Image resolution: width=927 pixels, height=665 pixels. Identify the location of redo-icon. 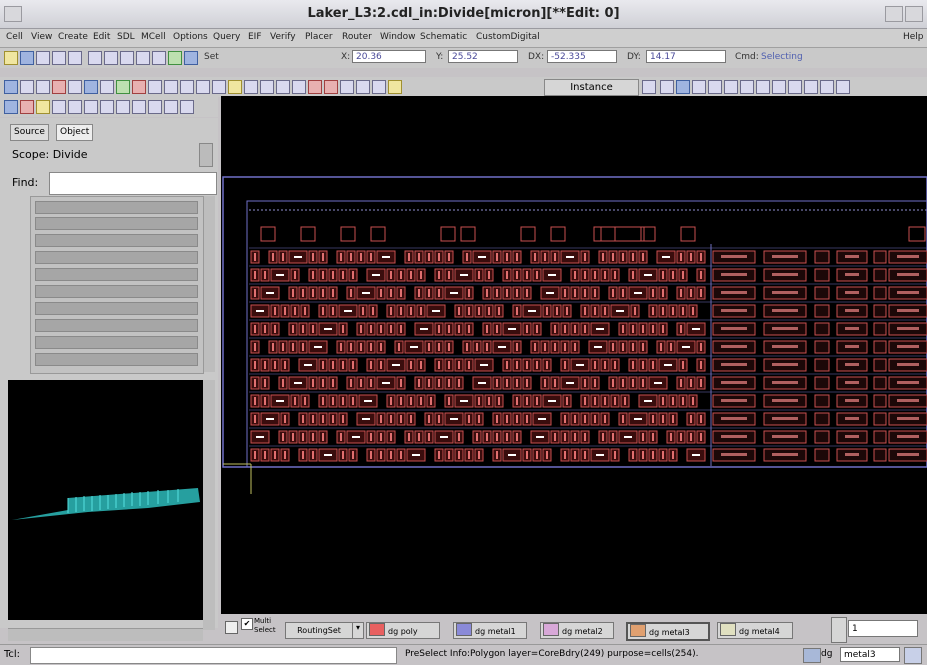
(75, 58).